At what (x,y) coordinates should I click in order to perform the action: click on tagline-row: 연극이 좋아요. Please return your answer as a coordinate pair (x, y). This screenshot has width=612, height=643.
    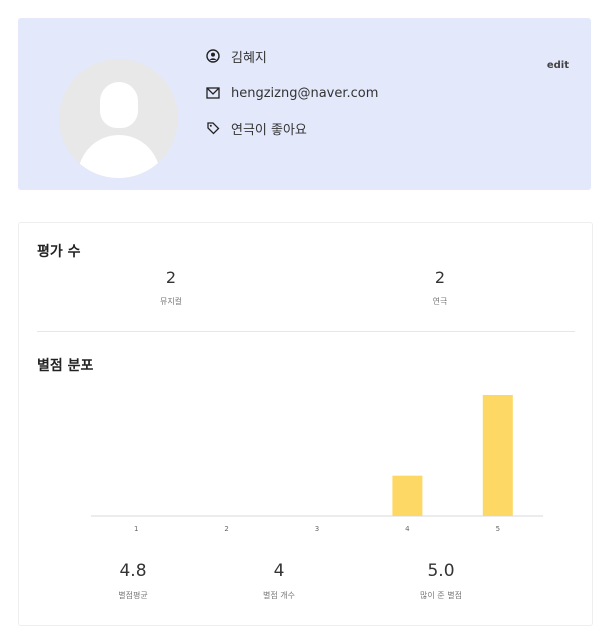
    Looking at the image, I should click on (256, 128).